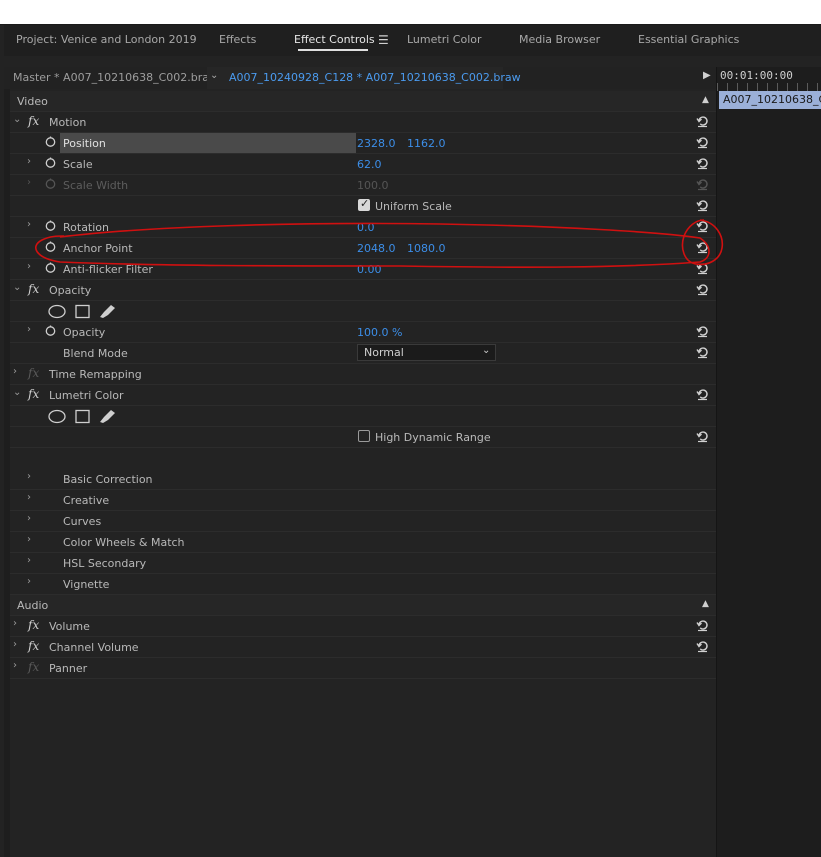 This screenshot has width=821, height=857. What do you see at coordinates (363, 542) in the screenshot?
I see `lumetri-subsection-row: › Color Wheels & Match` at bounding box center [363, 542].